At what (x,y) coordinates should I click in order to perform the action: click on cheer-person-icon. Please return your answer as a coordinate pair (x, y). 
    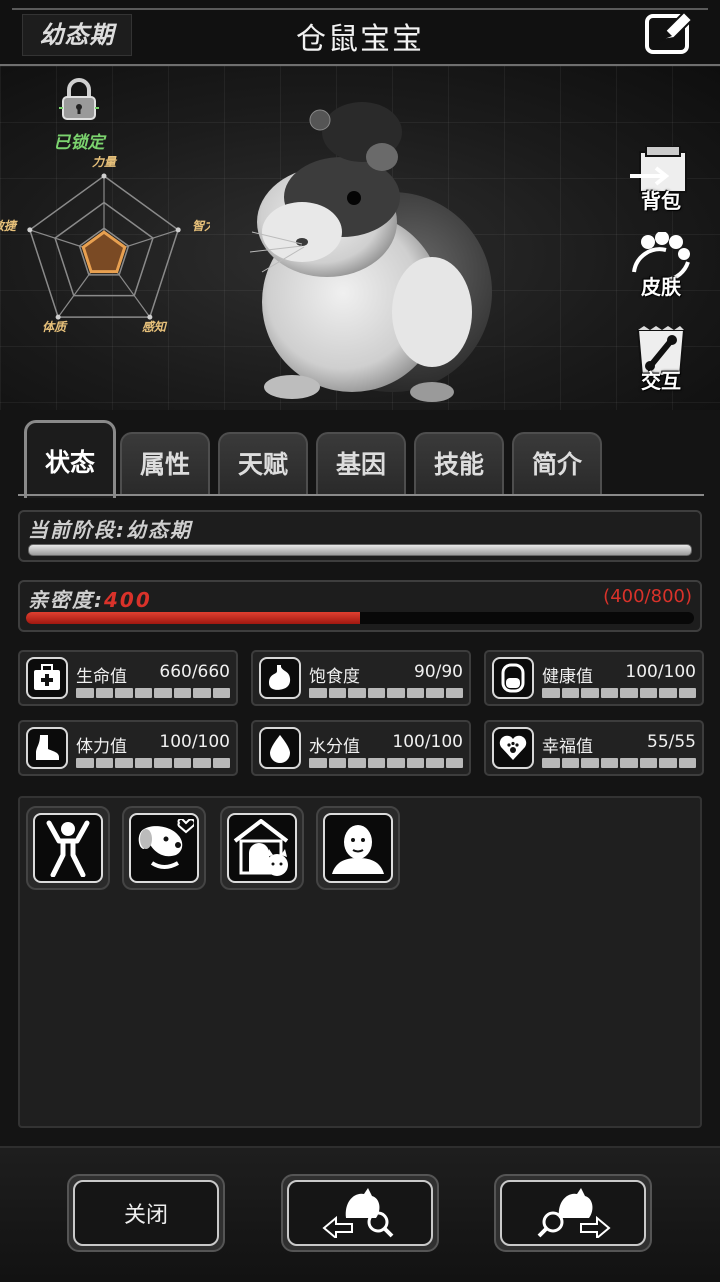
    Looking at the image, I should click on (68, 848).